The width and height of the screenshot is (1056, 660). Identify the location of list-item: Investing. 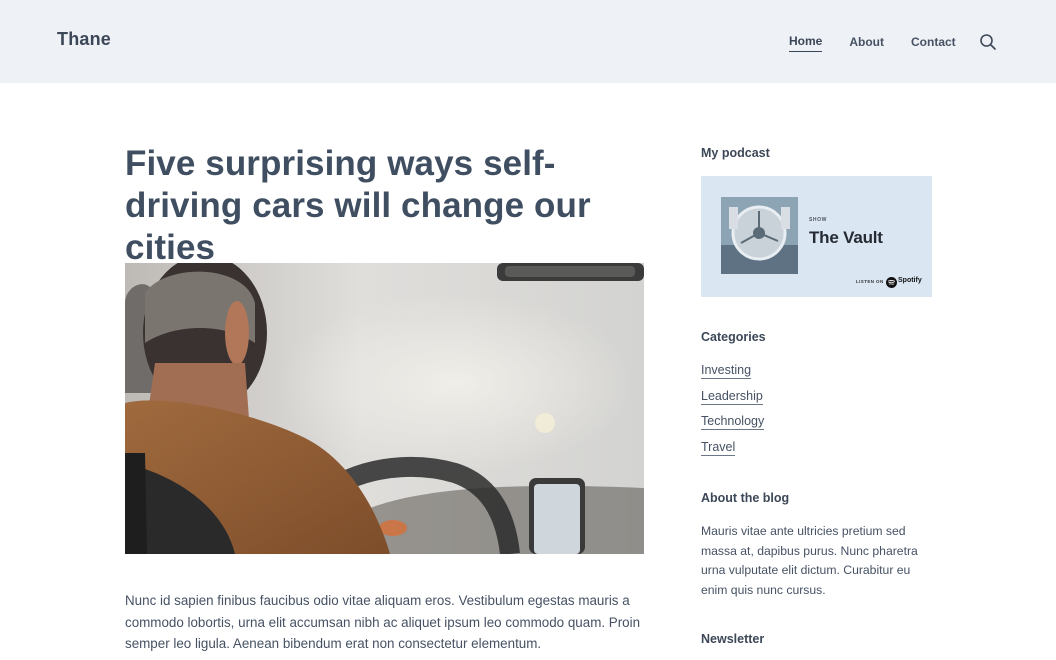
(732, 374).